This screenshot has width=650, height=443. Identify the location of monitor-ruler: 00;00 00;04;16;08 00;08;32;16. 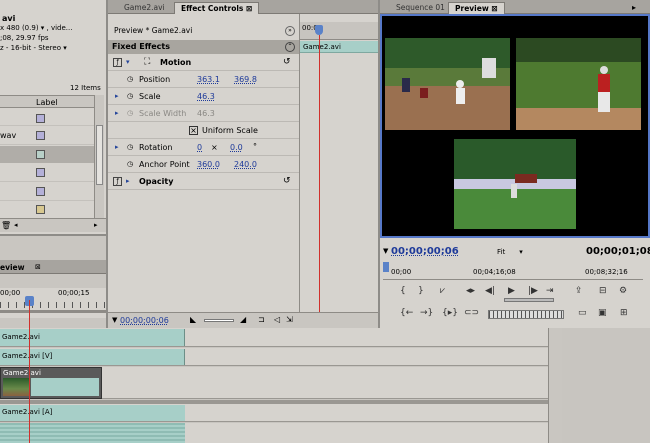
(513, 271).